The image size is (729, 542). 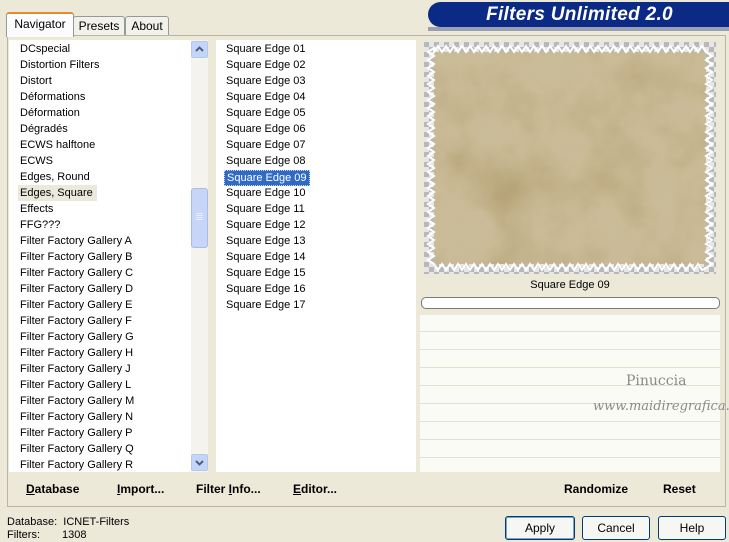 I want to click on filters-count: 1308, so click(x=74, y=535).